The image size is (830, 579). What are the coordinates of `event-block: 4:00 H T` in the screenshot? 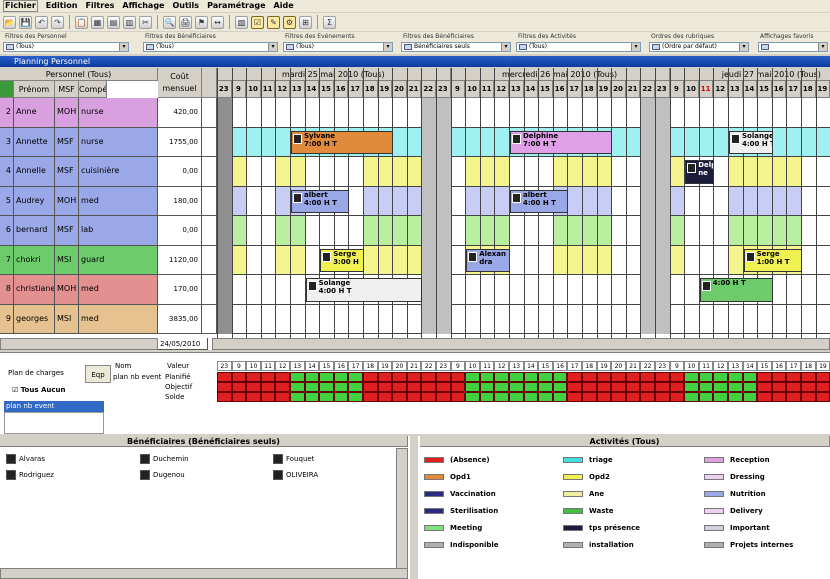 It's located at (736, 290).